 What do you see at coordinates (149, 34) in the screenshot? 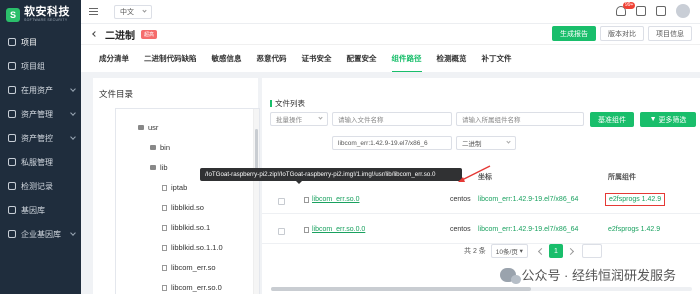
I see `risk-tag: 超高` at bounding box center [149, 34].